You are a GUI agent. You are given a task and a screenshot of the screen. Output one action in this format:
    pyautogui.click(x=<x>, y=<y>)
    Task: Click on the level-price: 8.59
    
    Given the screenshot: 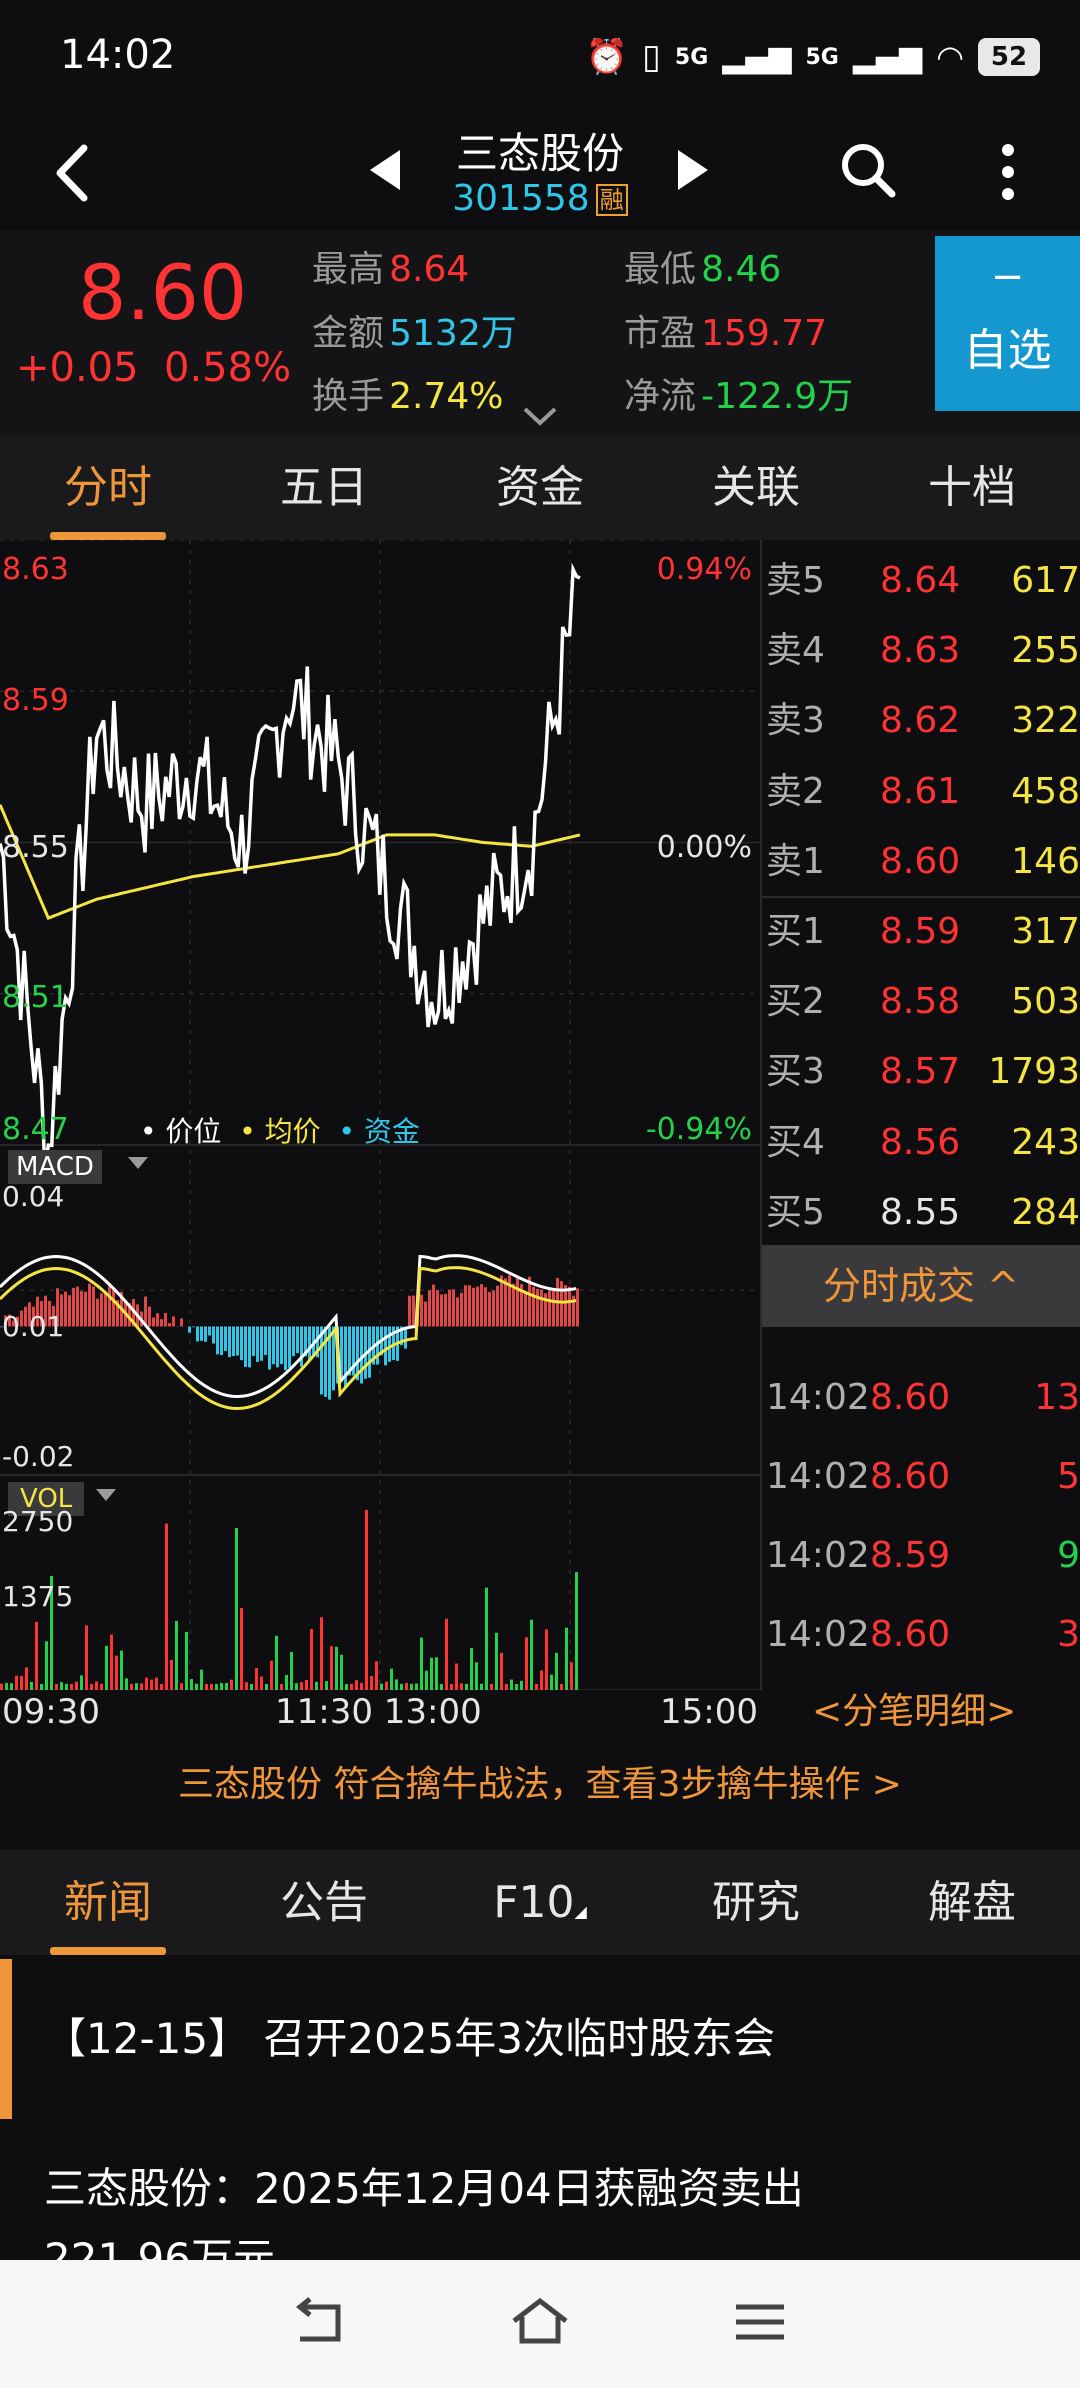 What is the action you would take?
    pyautogui.click(x=920, y=931)
    